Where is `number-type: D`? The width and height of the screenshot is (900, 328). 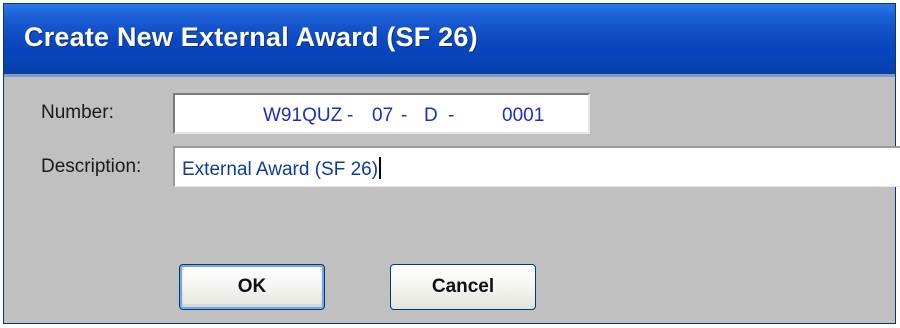
number-type: D is located at coordinates (431, 116).